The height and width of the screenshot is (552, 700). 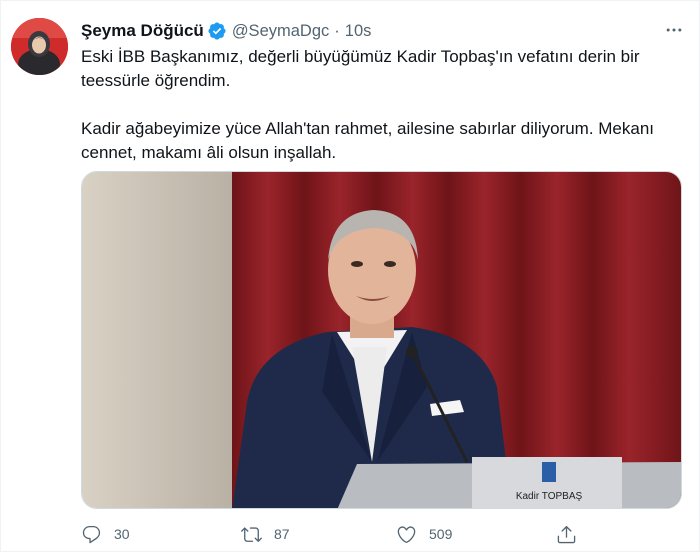 I want to click on author-handle: @SeymaDgc, so click(x=280, y=31).